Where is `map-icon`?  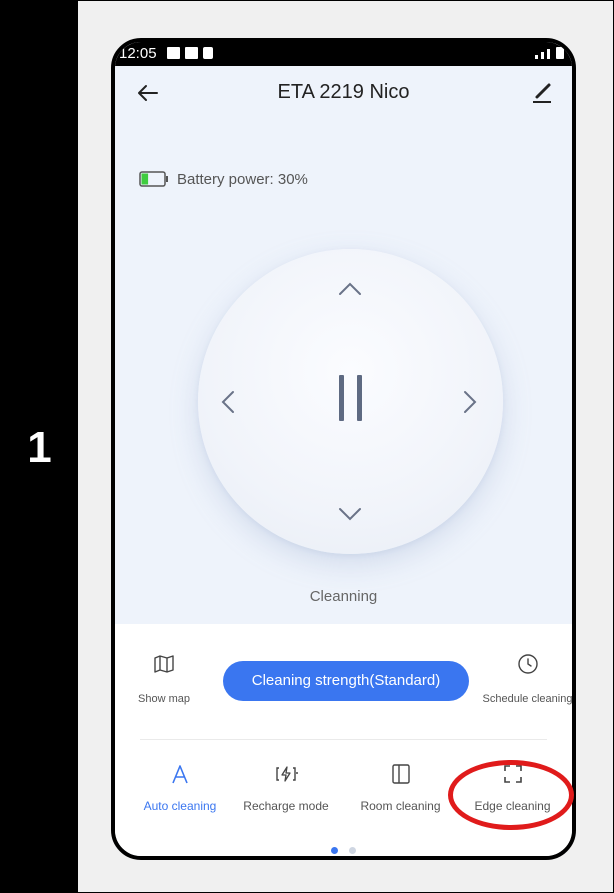
map-icon is located at coordinates (164, 664).